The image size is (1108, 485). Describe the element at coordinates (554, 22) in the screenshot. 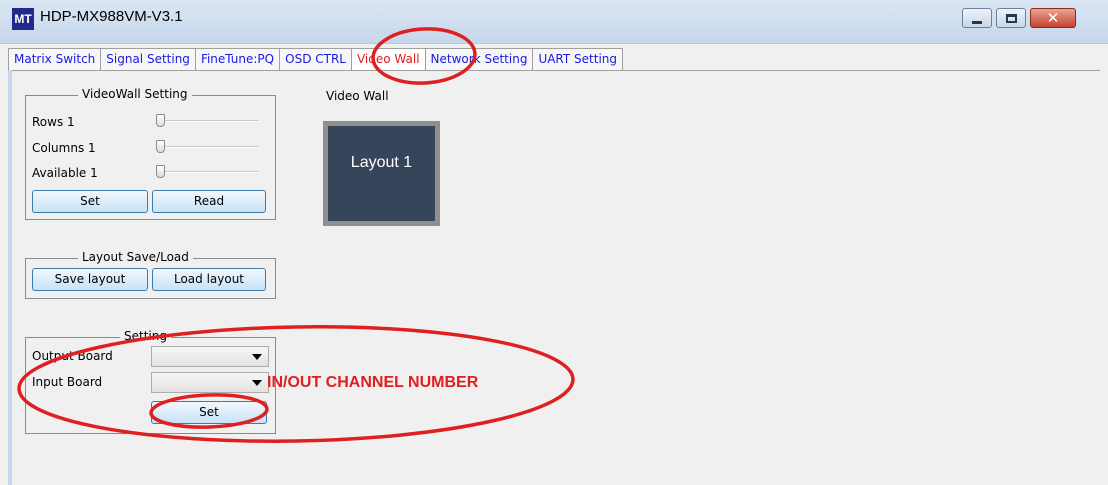

I see `title-bar: MT HDP-MX988VM-V3.1 ✕` at that location.